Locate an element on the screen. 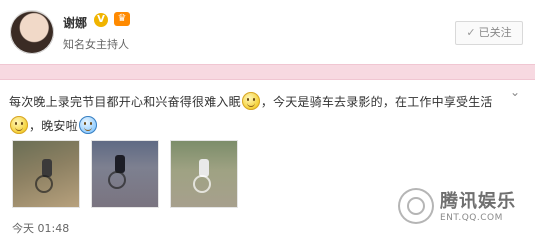 The width and height of the screenshot is (535, 245). smile-emoji-icon is located at coordinates (19, 124).